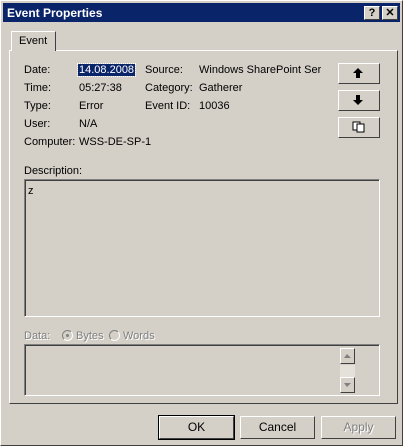 The height and width of the screenshot is (446, 403). I want to click on help-button: ?, so click(372, 13).